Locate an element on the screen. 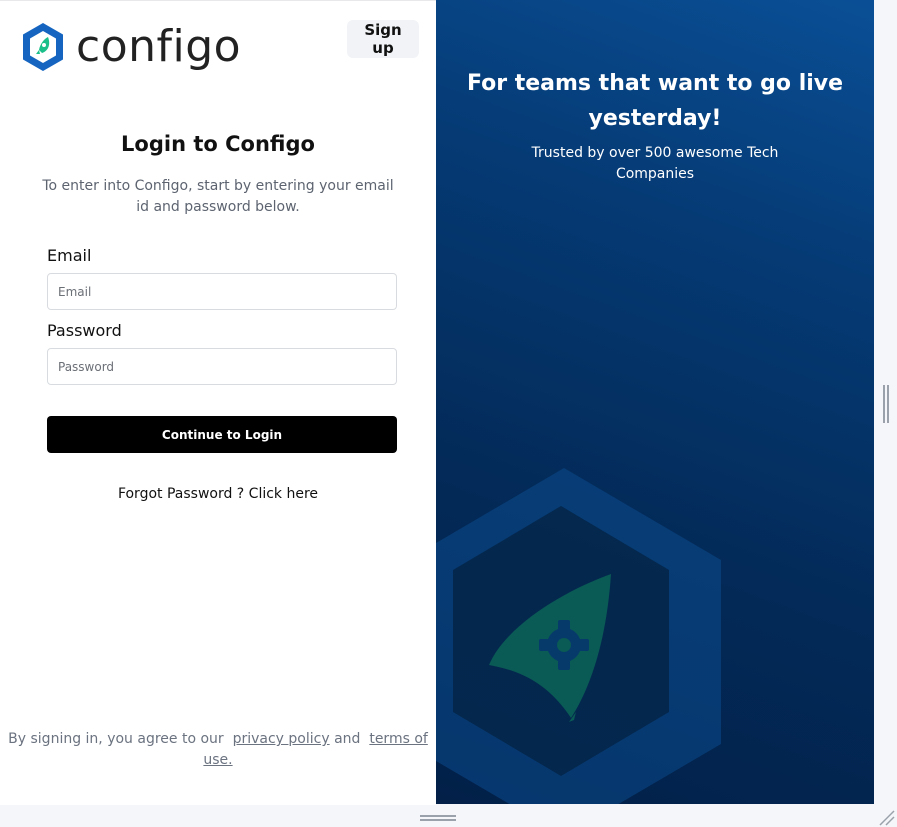 This screenshot has height=827, width=897. brand-logo: configo is located at coordinates (130, 47).